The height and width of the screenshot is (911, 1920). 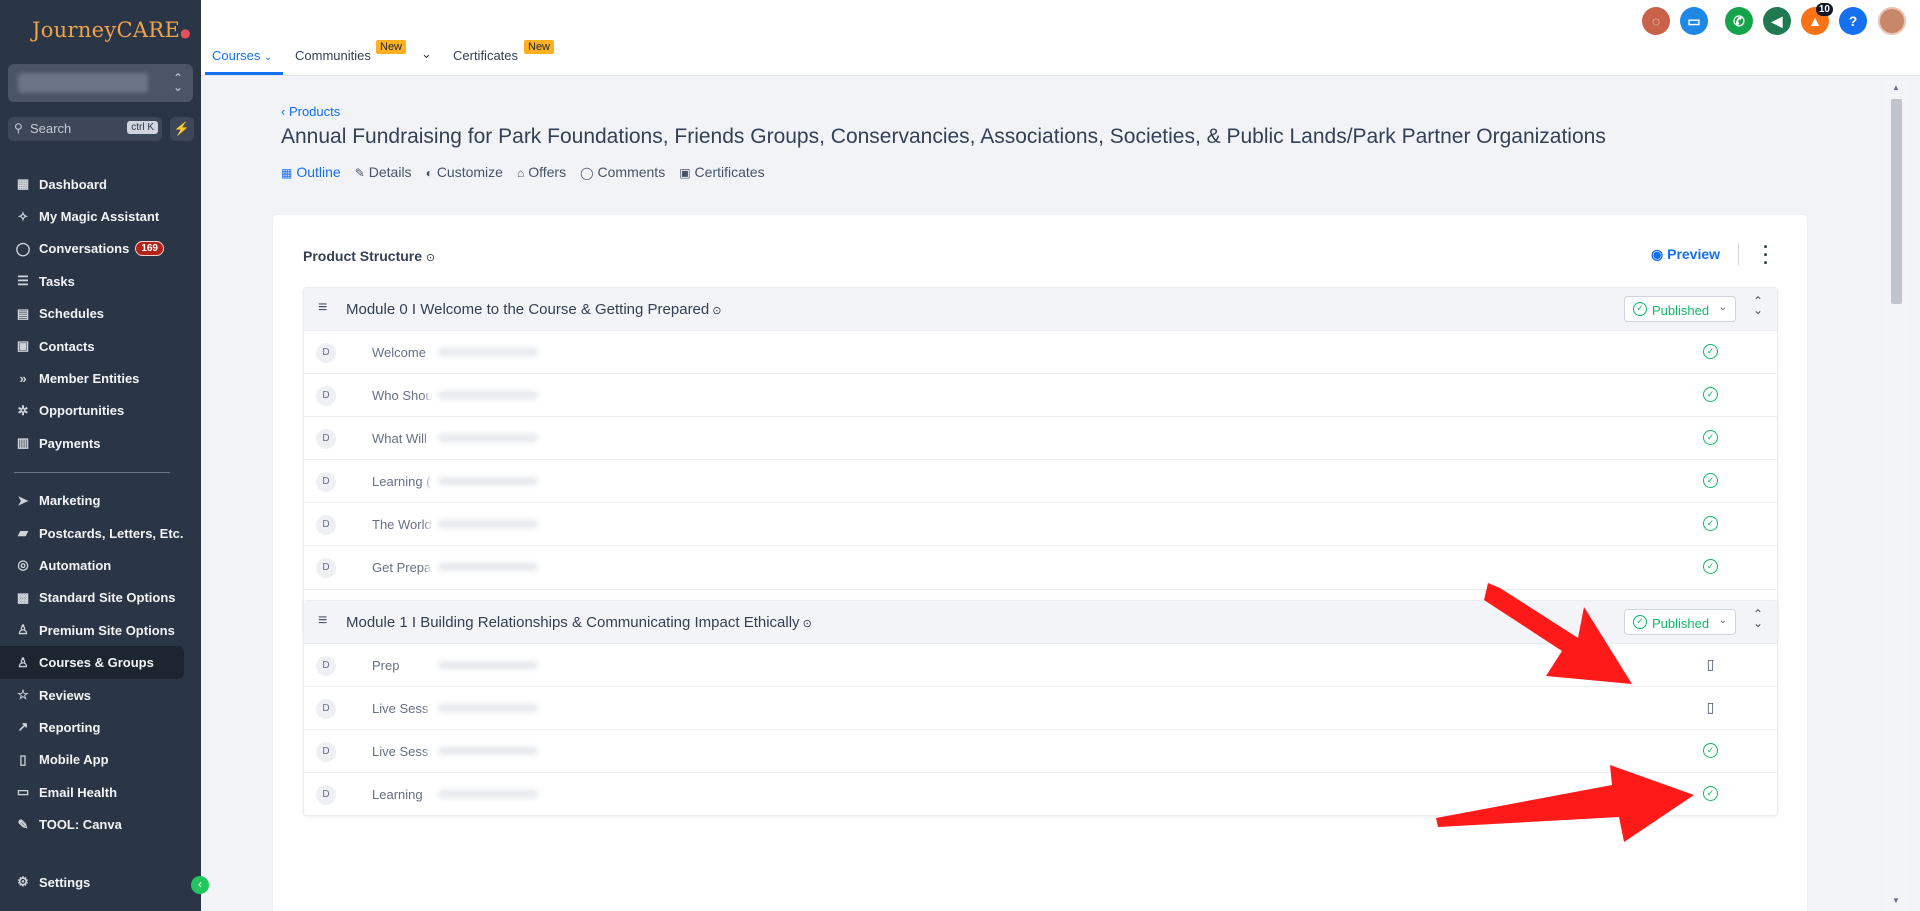 What do you see at coordinates (100, 533) in the screenshot?
I see `sidebar-item-postcards-letters-etc: ▰ Postcards, Letters, Etc.` at bounding box center [100, 533].